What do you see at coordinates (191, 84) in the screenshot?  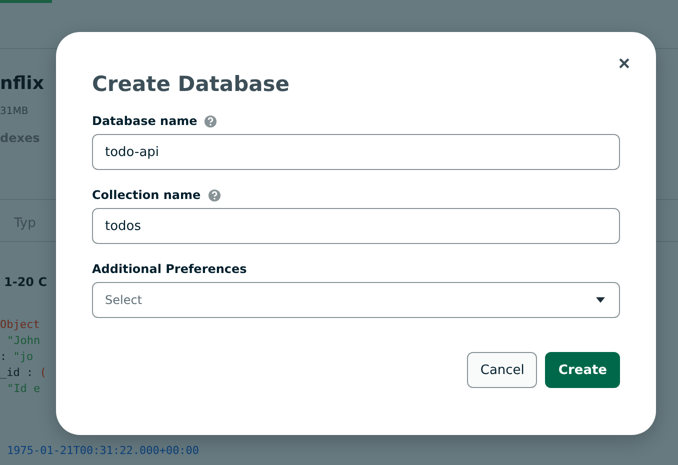 I see `dialog-title: Create Database` at bounding box center [191, 84].